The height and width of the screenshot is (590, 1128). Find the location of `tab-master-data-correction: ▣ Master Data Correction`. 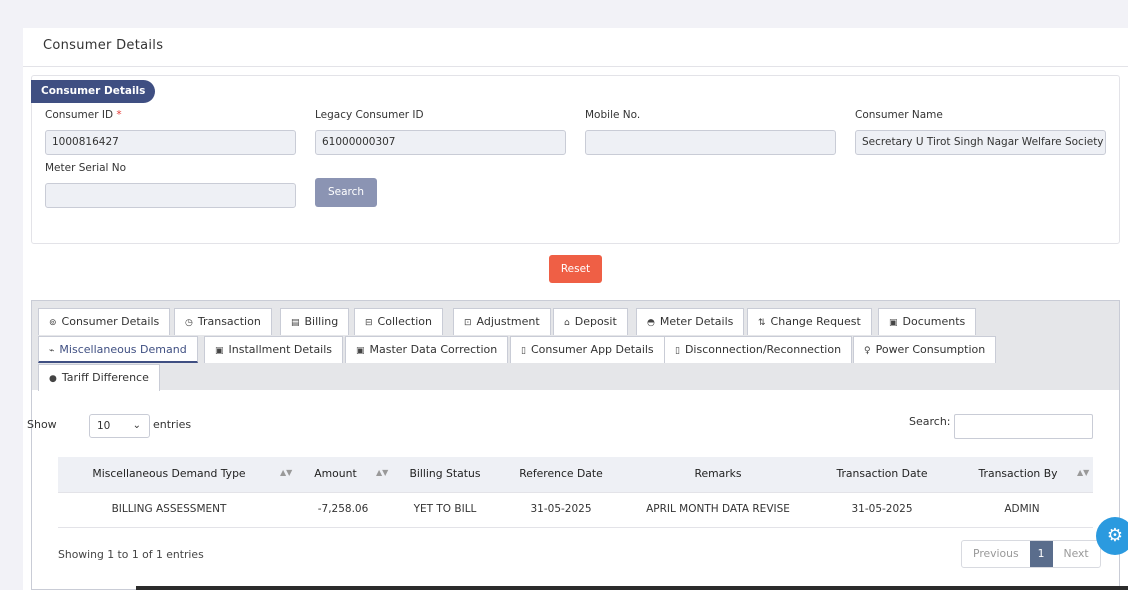

tab-master-data-correction: ▣ Master Data Correction is located at coordinates (427, 349).